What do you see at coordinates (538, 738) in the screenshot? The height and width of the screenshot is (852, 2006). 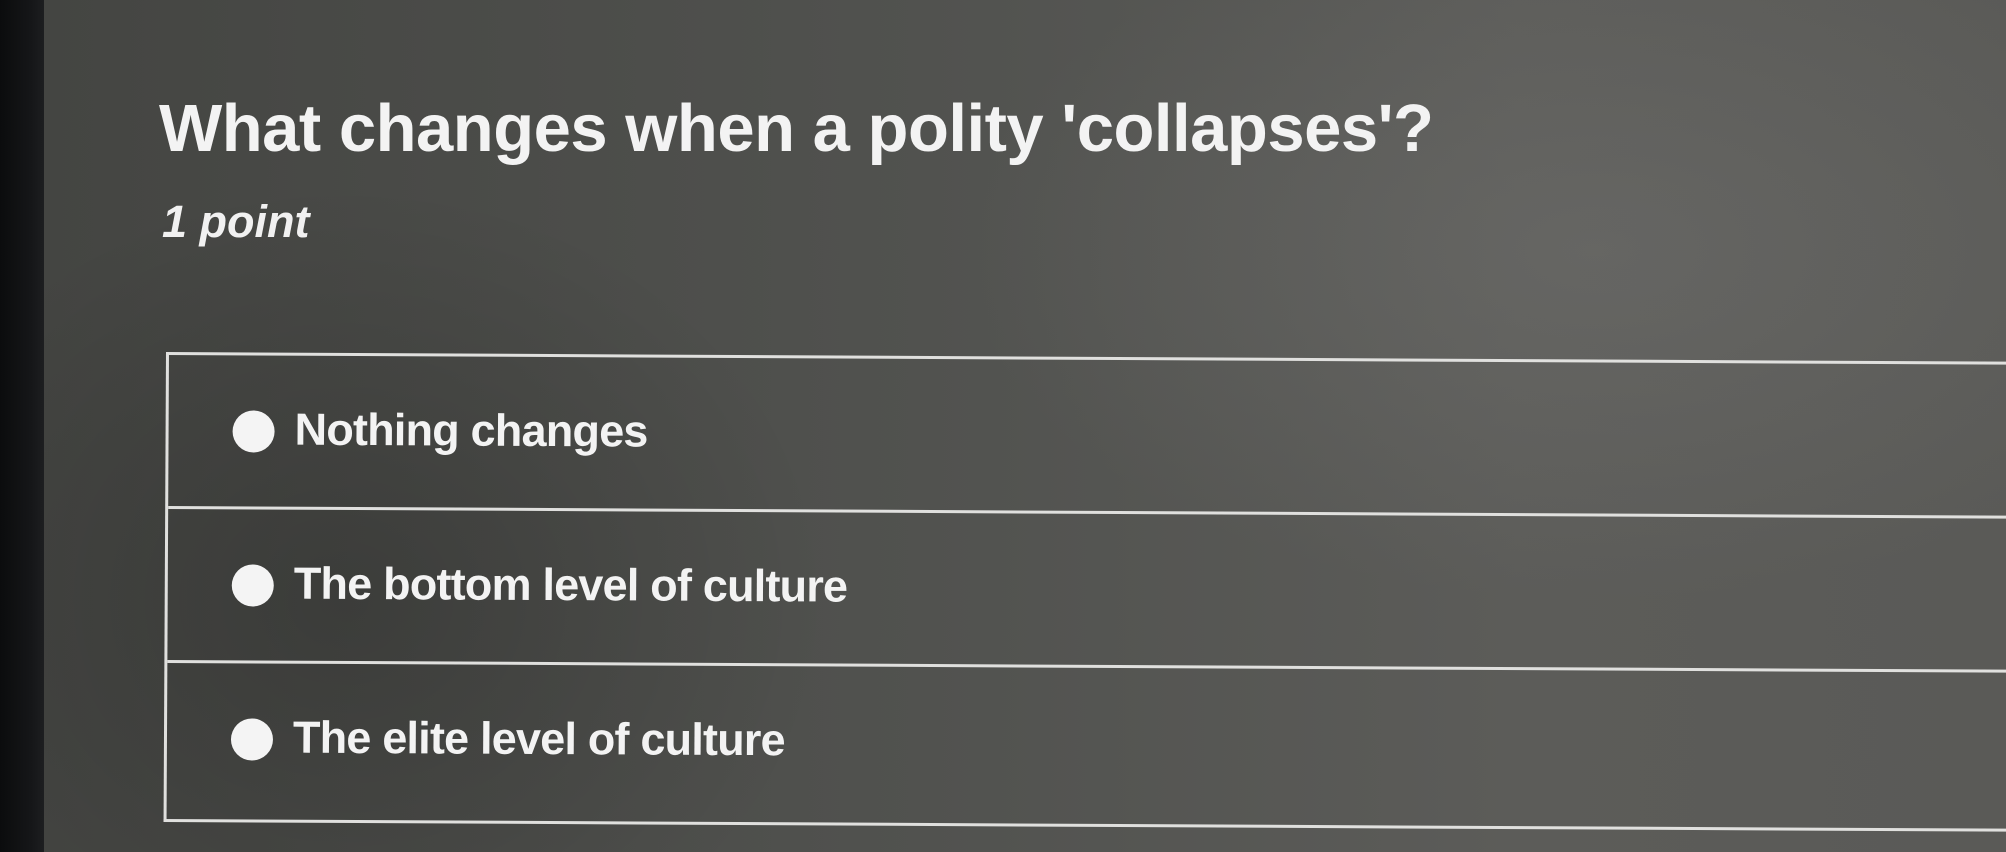 I see `answer-option-label: The elite level of culture` at bounding box center [538, 738].